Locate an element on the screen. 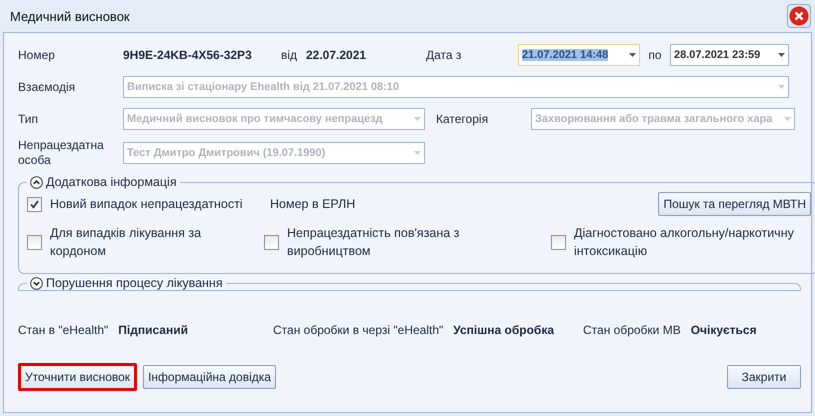  field-label: Тип is located at coordinates (29, 119).